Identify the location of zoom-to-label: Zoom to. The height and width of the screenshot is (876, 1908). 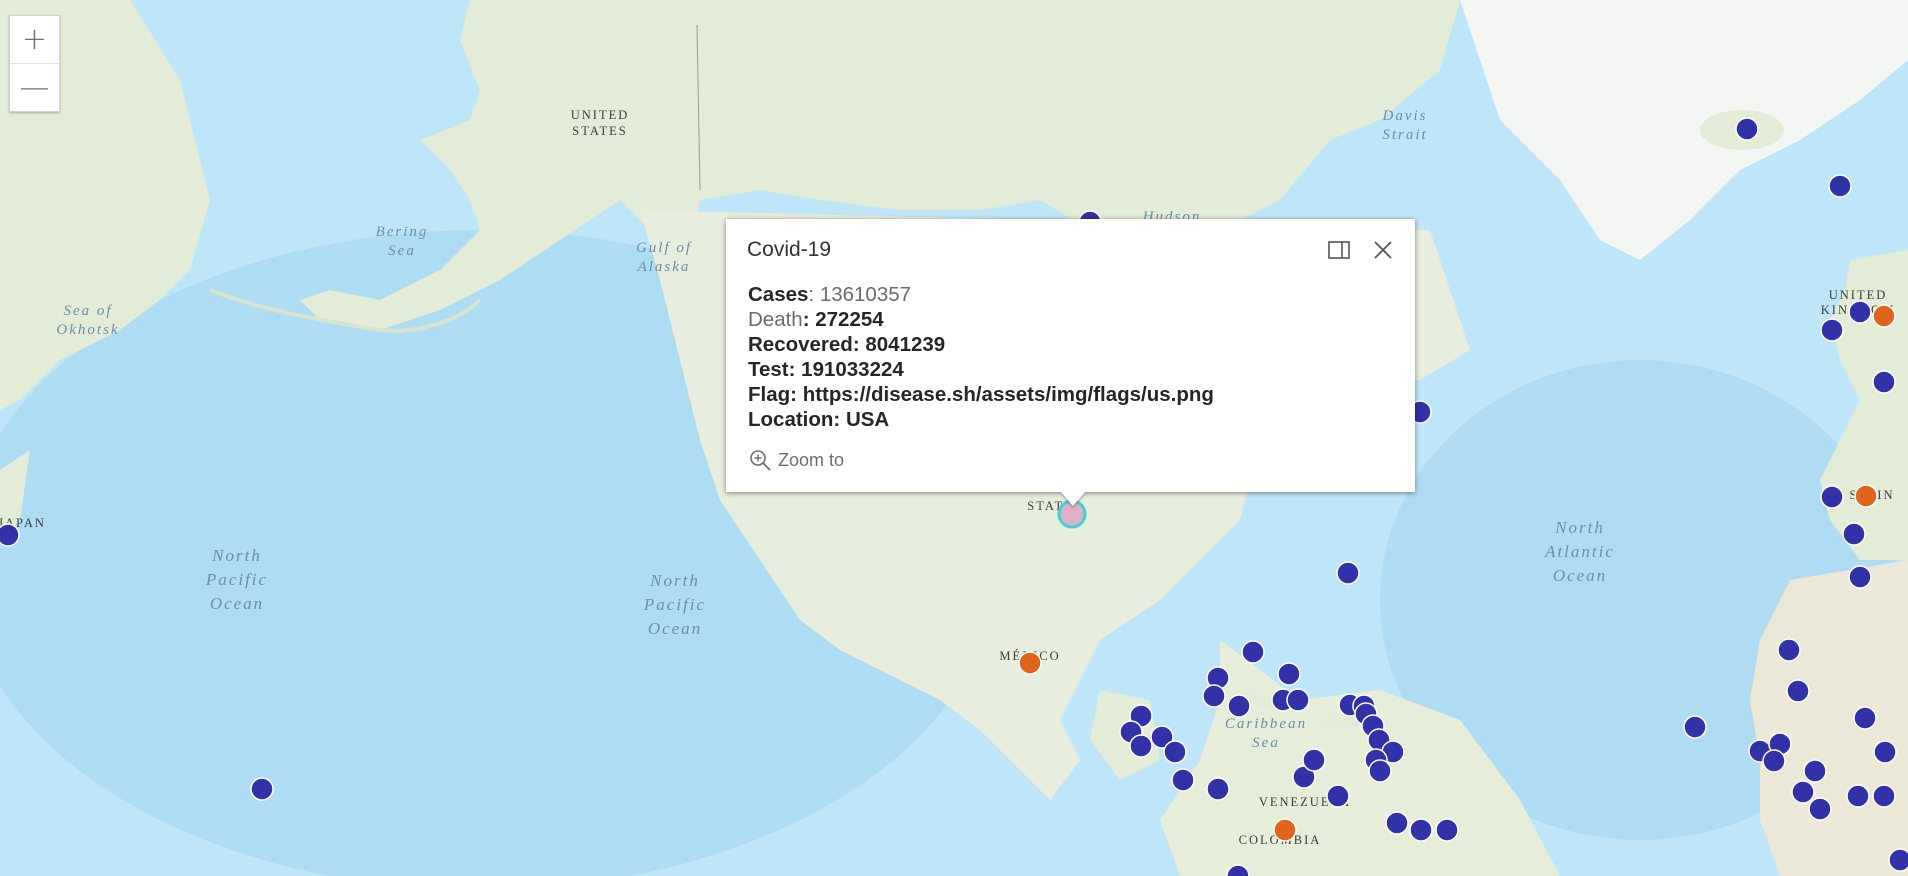
(811, 459).